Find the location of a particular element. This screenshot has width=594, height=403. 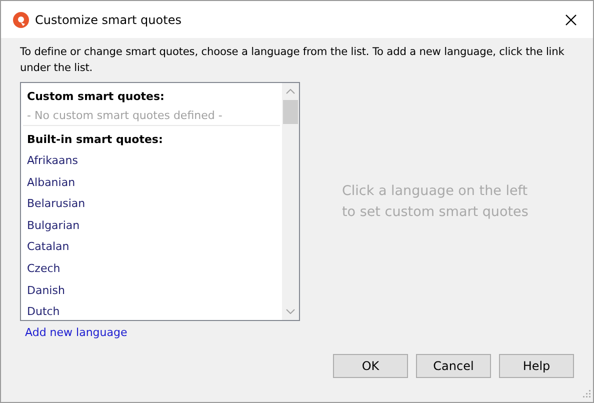

window-title: Customize smart quotes is located at coordinates (108, 19).